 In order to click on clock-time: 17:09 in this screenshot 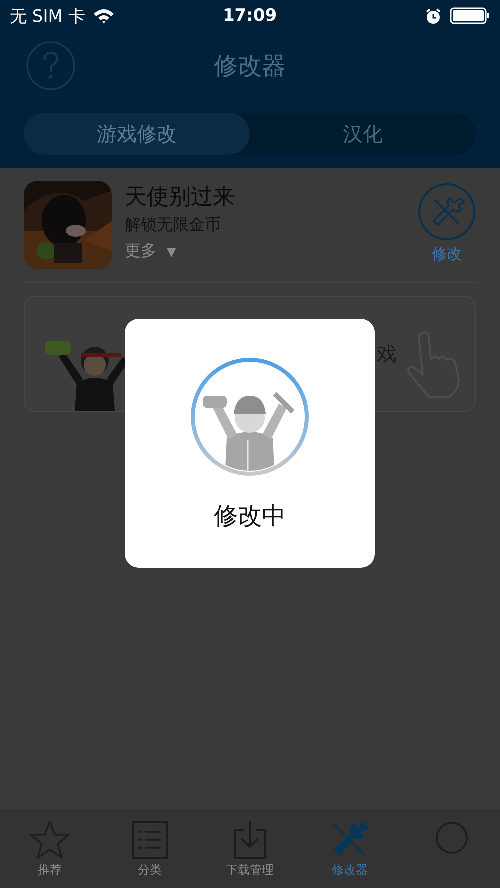, I will do `click(250, 16)`.